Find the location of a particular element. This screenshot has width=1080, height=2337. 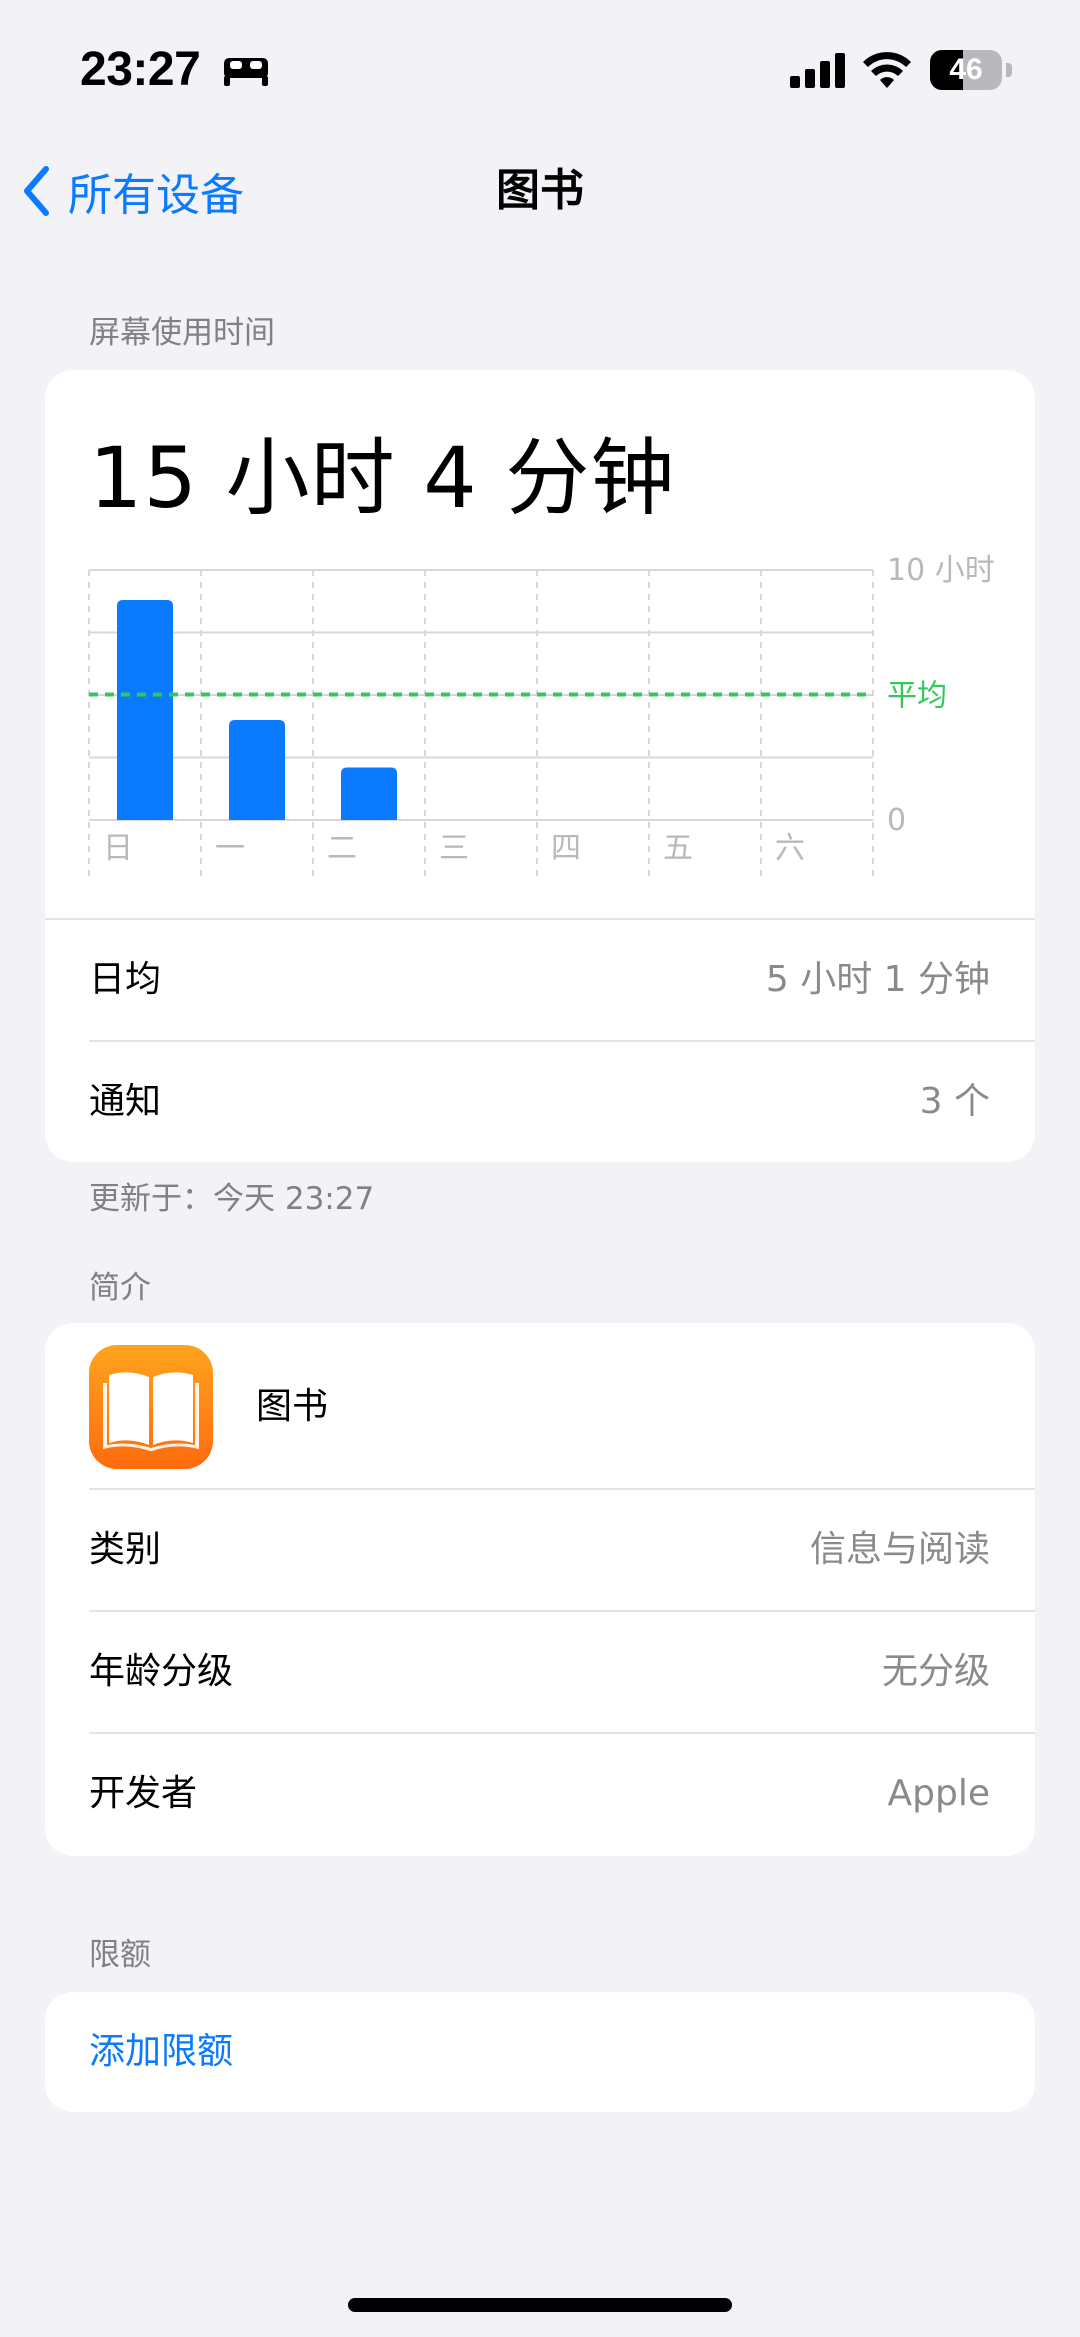

age-rating-row: 年龄分级 无分级 is located at coordinates (562, 1672).